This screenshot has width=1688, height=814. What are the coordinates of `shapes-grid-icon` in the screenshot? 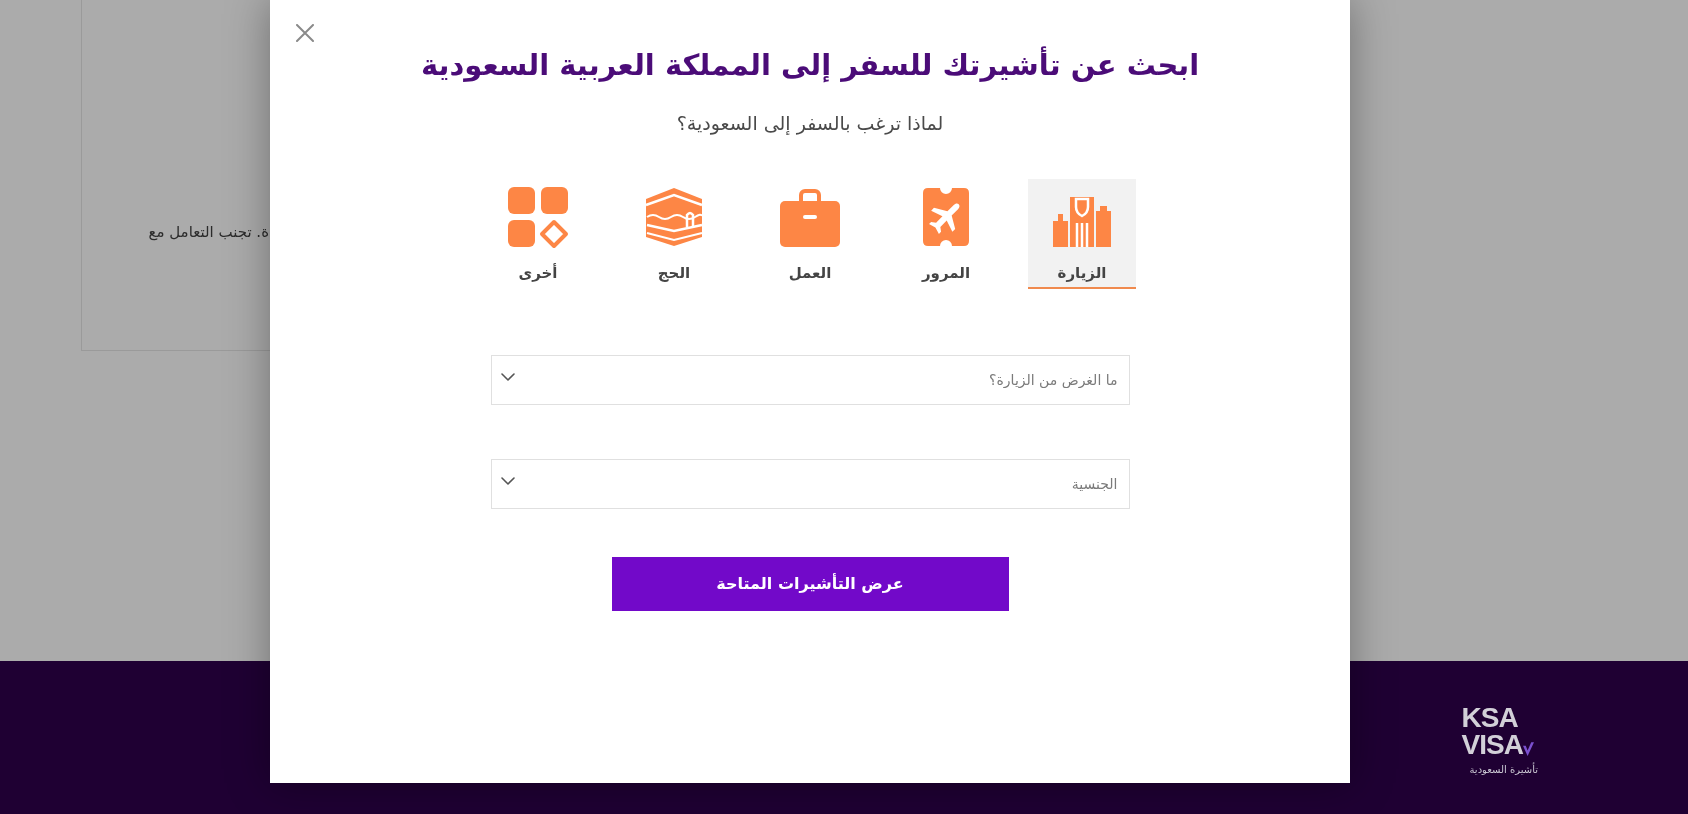 It's located at (538, 217).